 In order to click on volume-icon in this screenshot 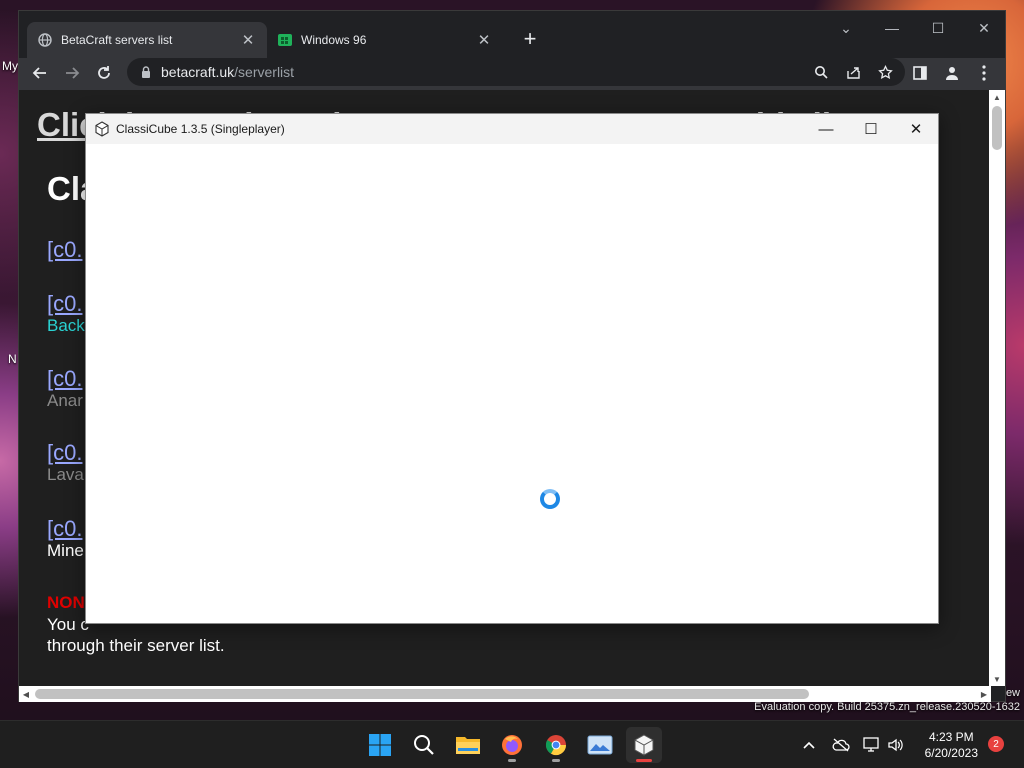, I will do `click(896, 745)`.